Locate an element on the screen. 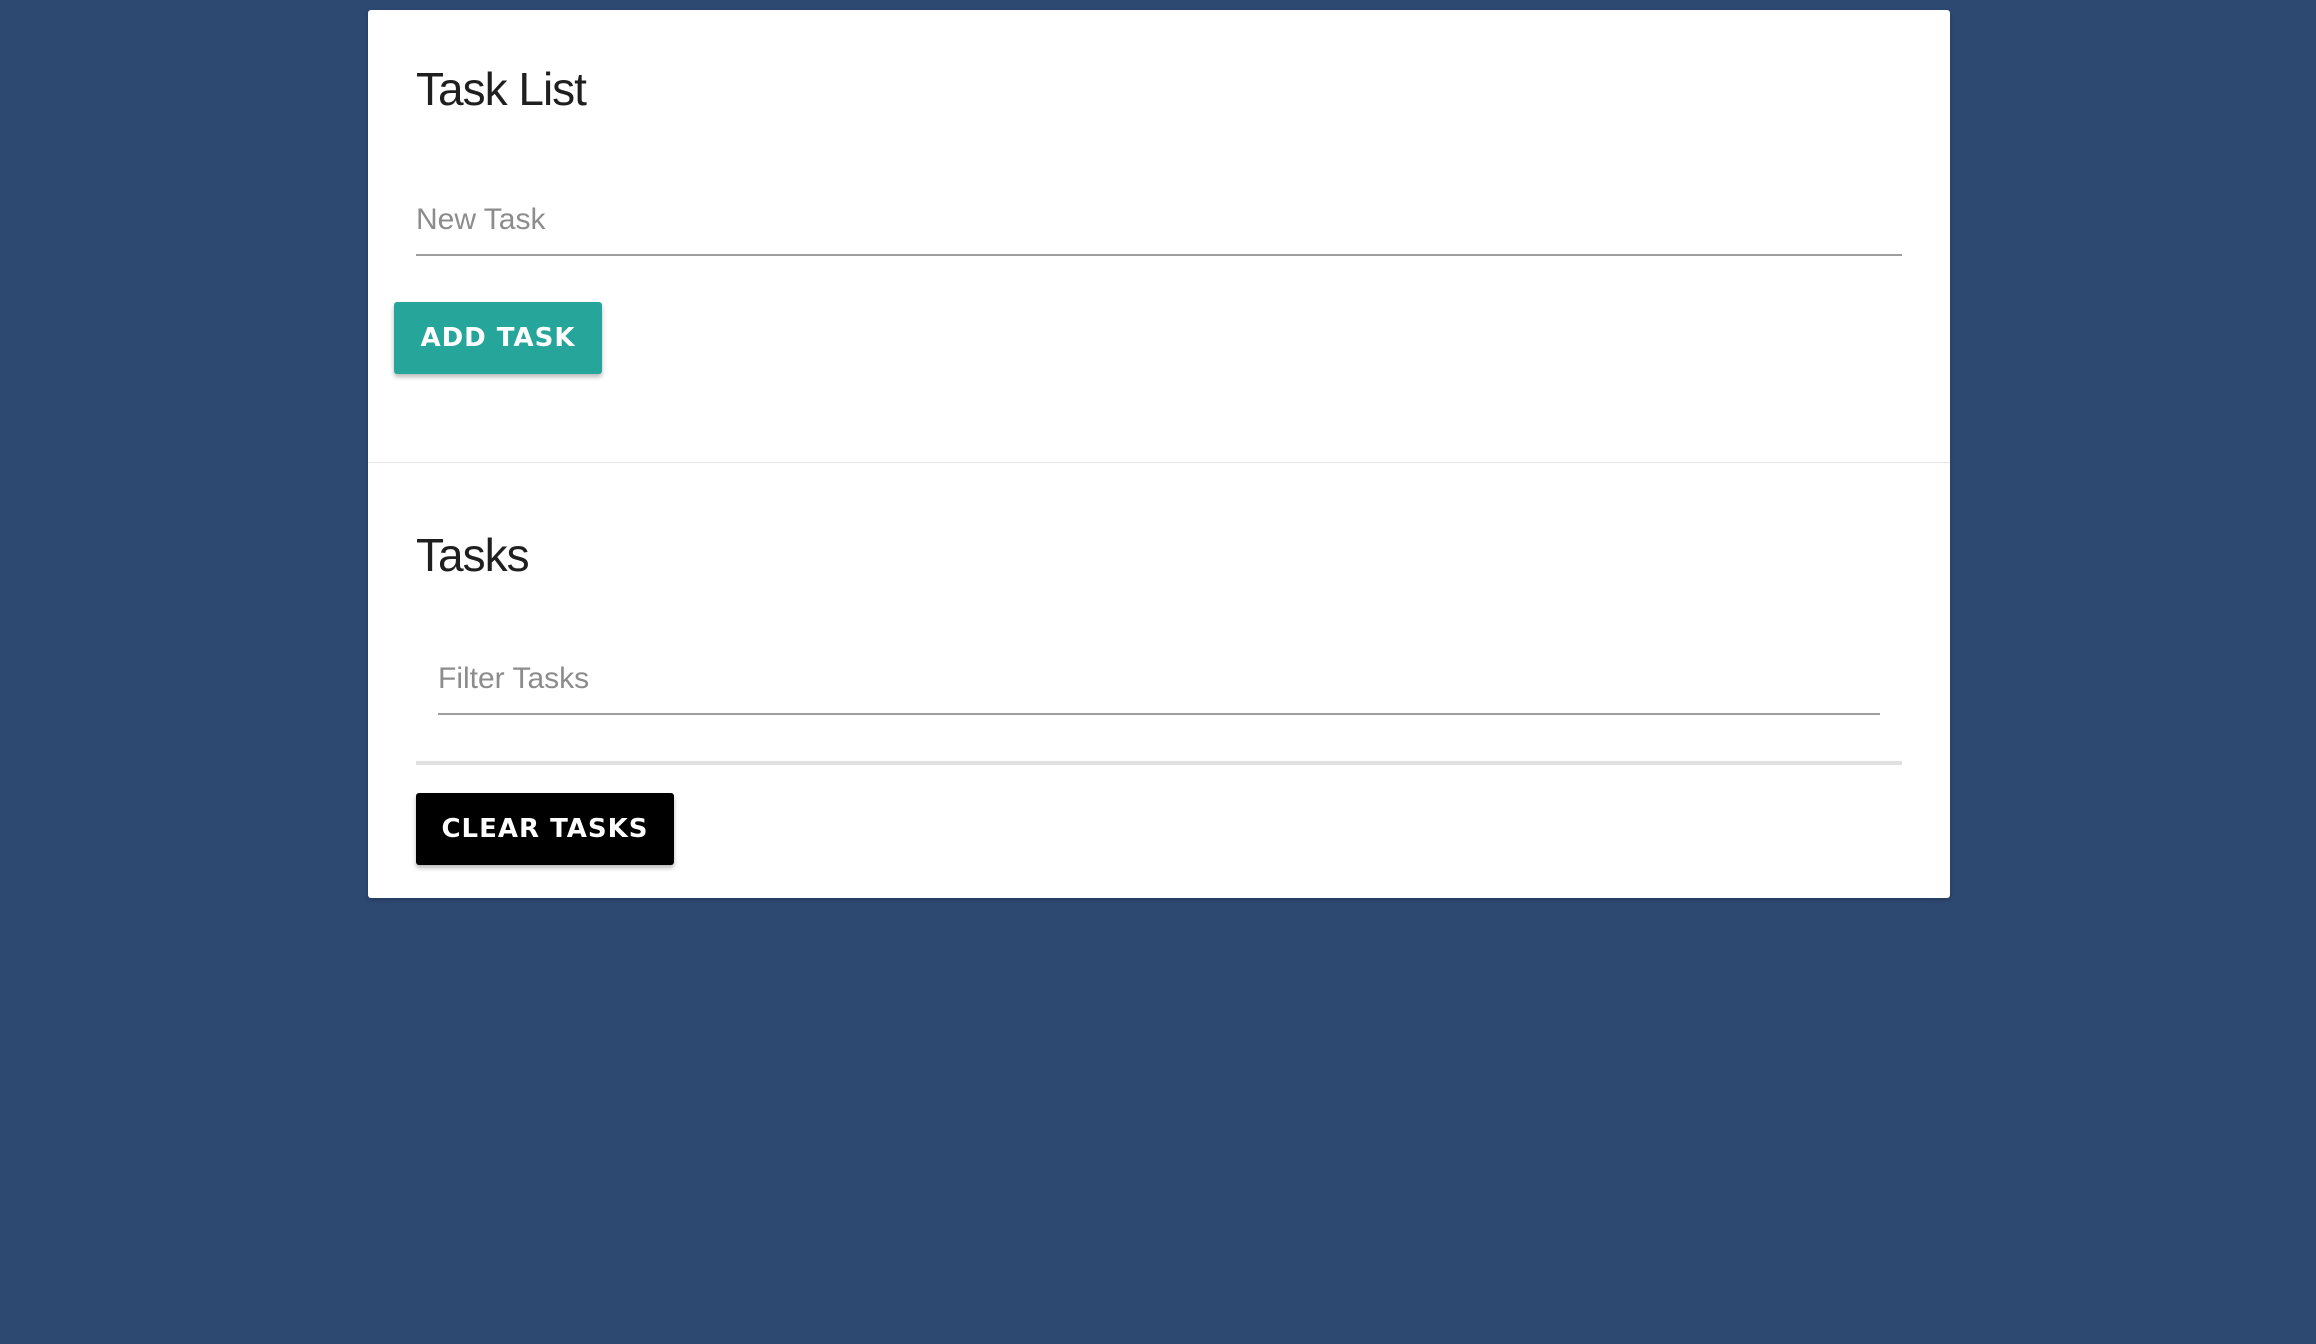 The width and height of the screenshot is (2316, 1344). task-list is located at coordinates (1159, 763).